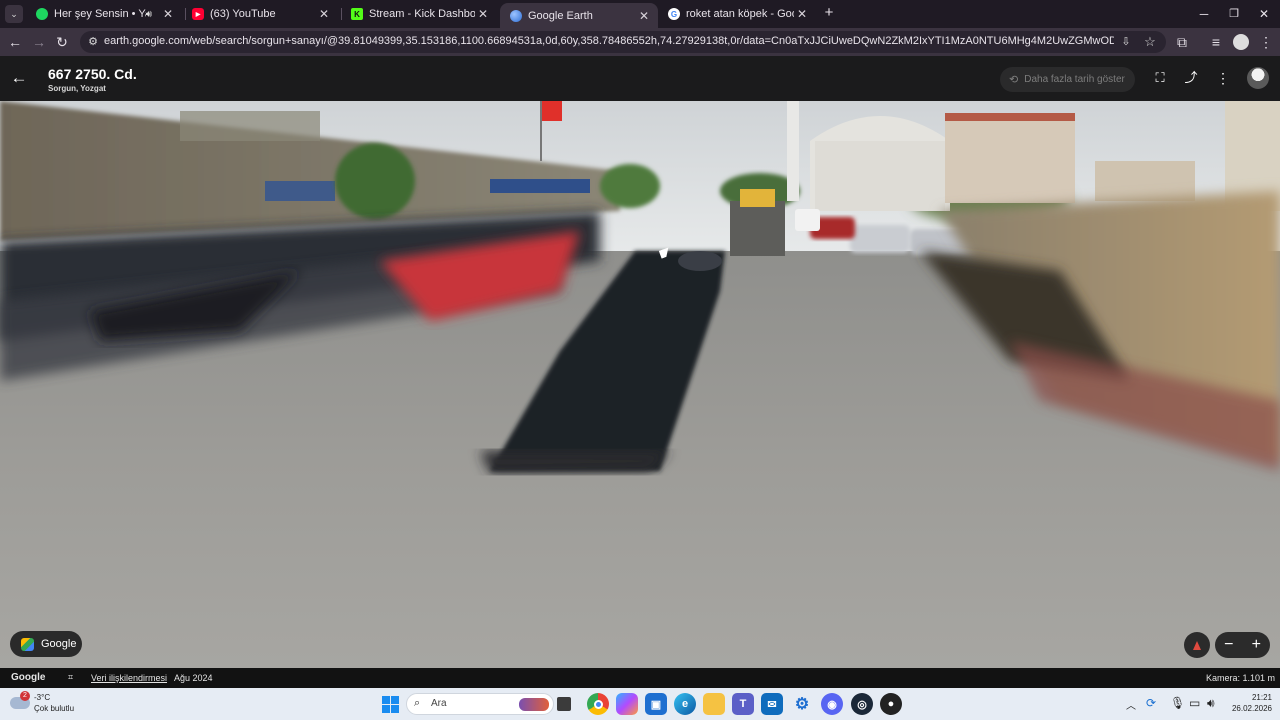 The width and height of the screenshot is (1280, 720). I want to click on back-icon: ←, so click(15, 42).